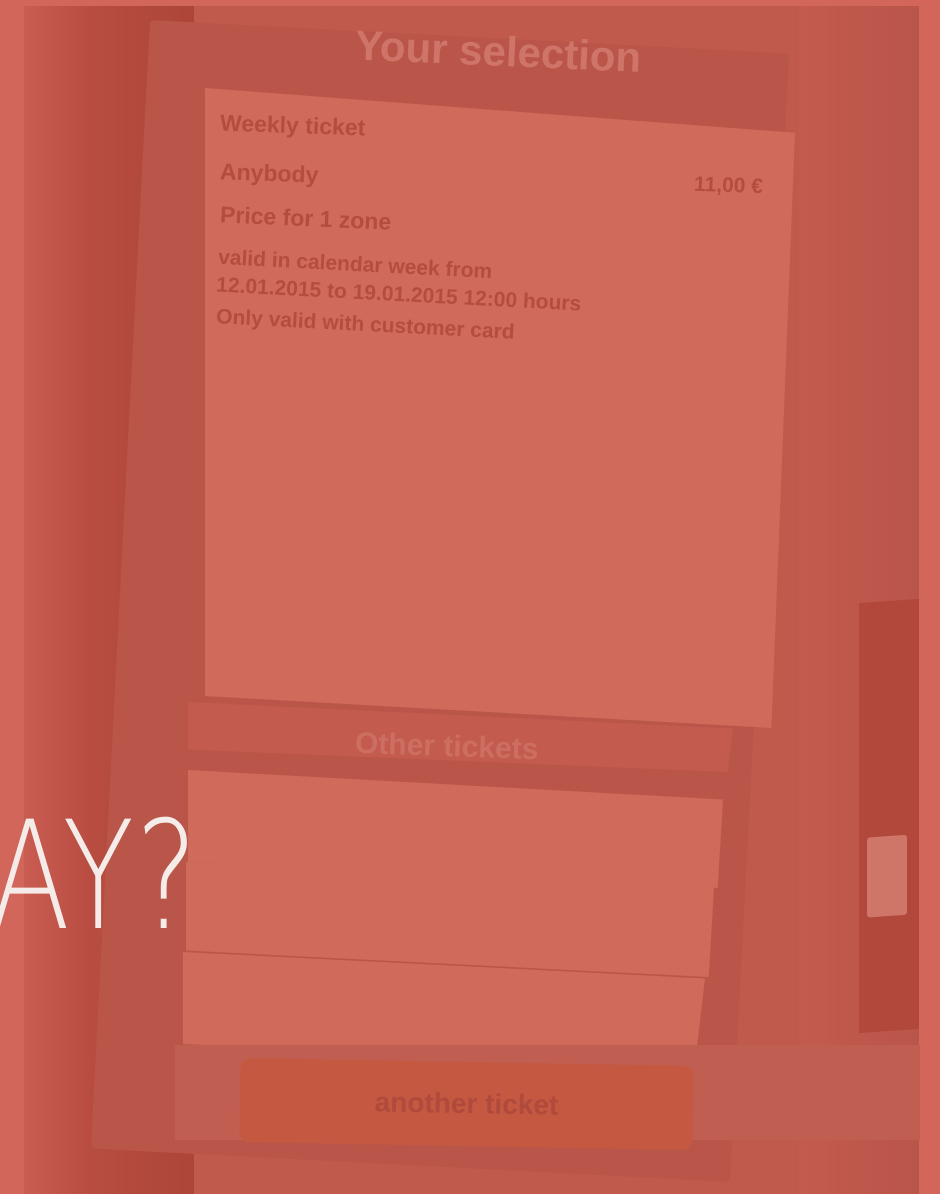  Describe the element at coordinates (889, 816) in the screenshot. I see `side-panel` at that location.